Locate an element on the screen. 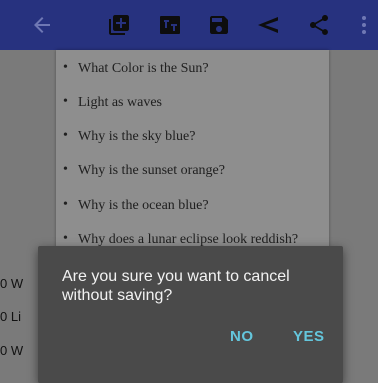  list-item: • Why is the ocean blue? is located at coordinates (136, 205).